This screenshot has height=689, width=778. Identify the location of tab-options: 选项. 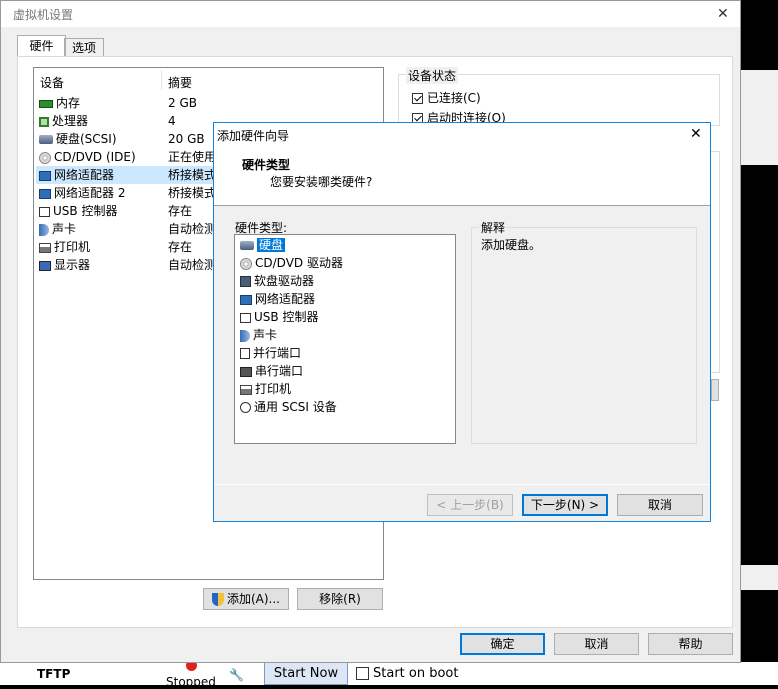
(84, 48).